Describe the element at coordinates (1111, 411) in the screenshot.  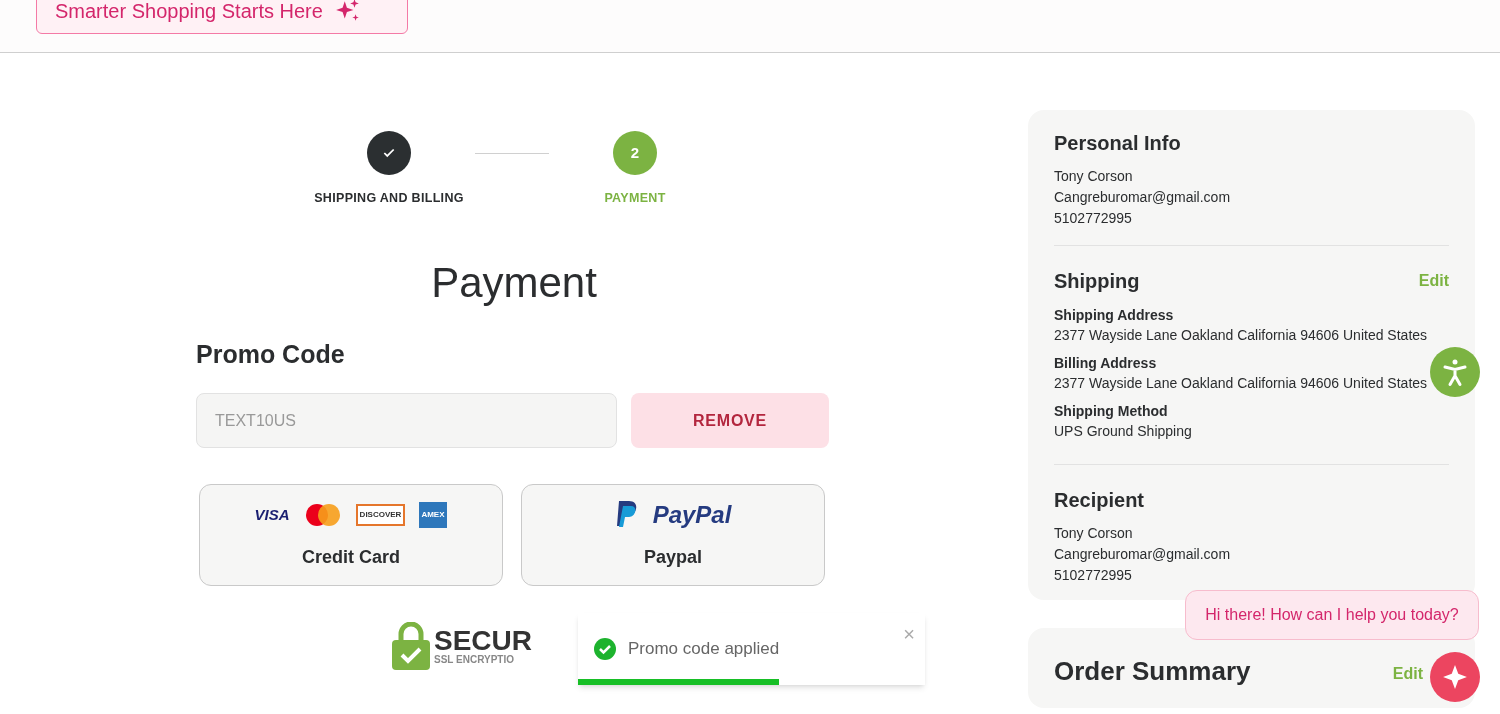
I see `field-label: Shipping Method` at that location.